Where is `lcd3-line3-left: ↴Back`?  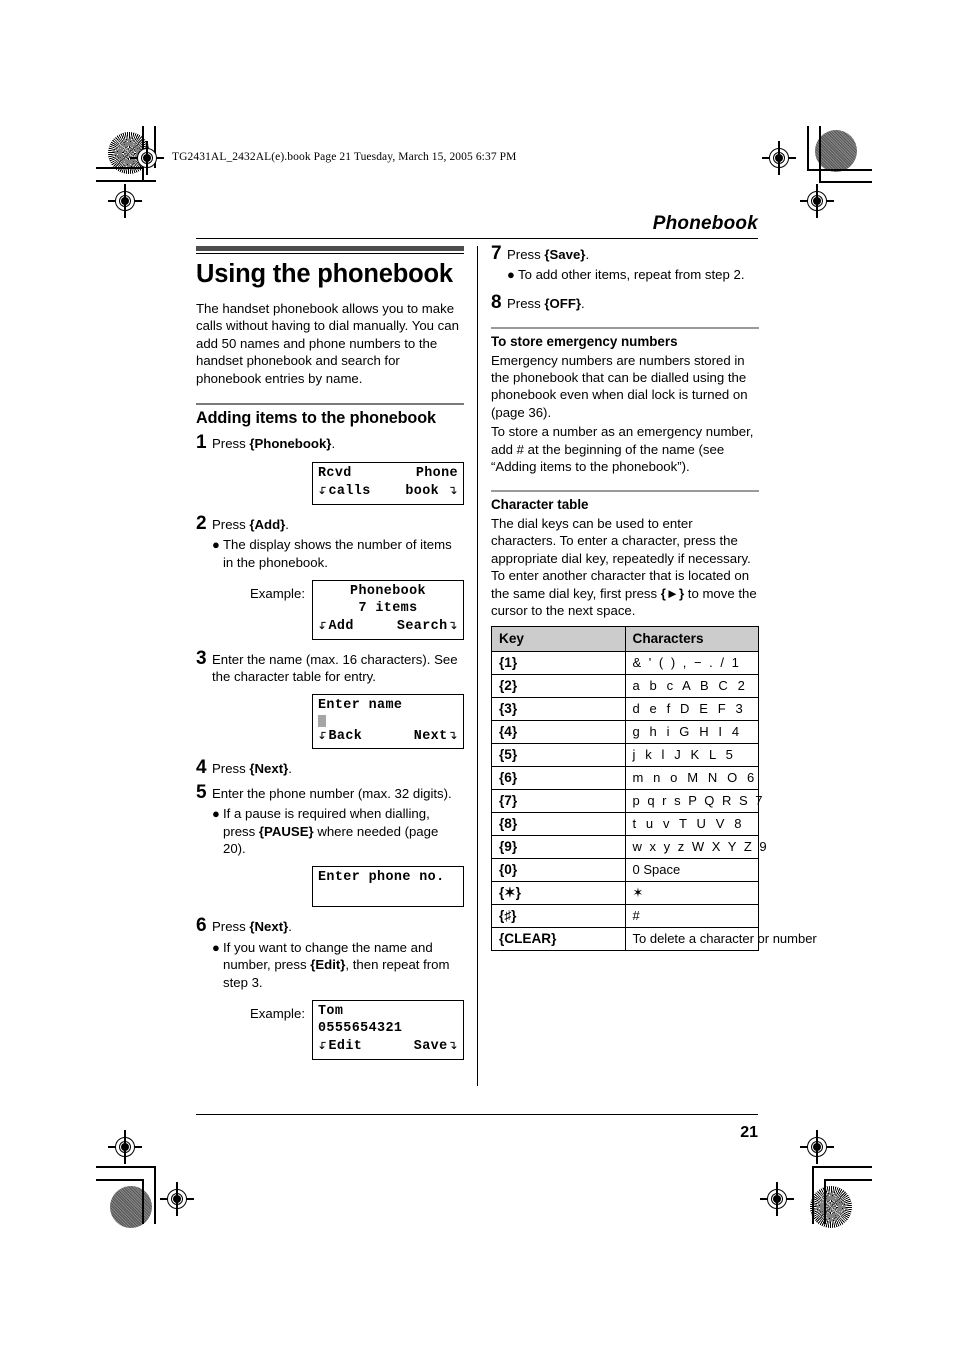
lcd3-line3-left: ↴Back is located at coordinates (340, 735).